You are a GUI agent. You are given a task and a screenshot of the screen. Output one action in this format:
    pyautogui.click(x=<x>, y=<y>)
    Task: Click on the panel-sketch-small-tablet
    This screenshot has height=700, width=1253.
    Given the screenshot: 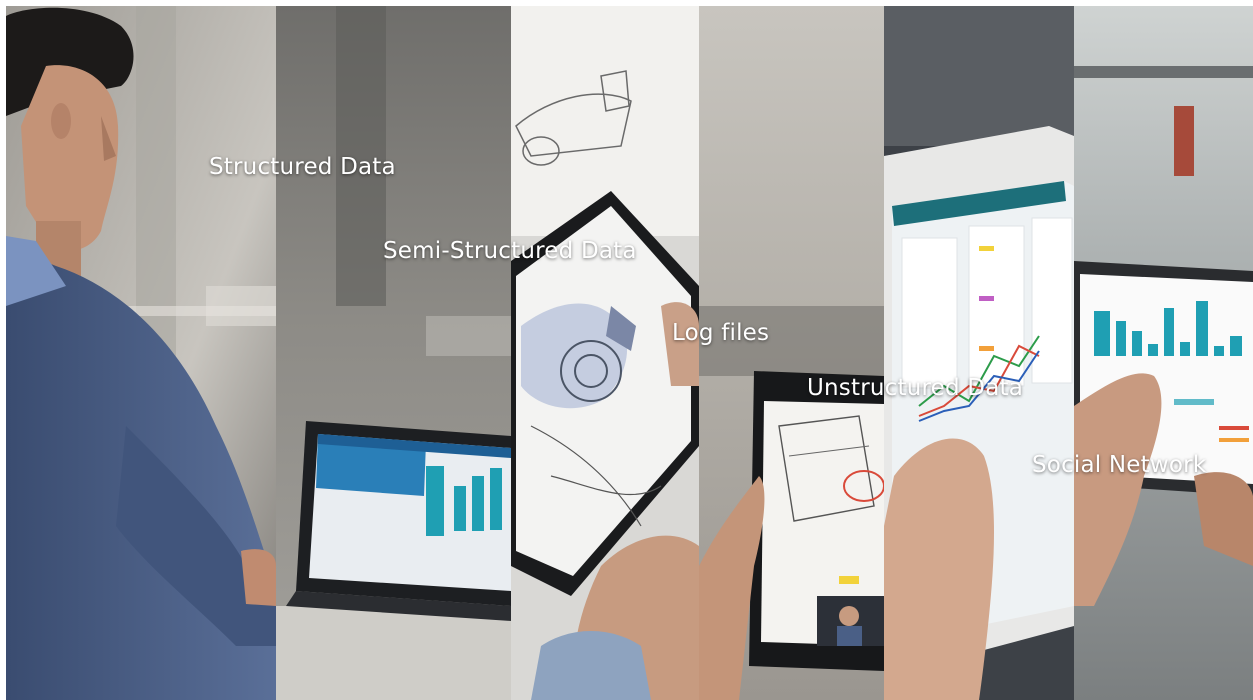 What is the action you would take?
    pyautogui.click(x=791, y=353)
    